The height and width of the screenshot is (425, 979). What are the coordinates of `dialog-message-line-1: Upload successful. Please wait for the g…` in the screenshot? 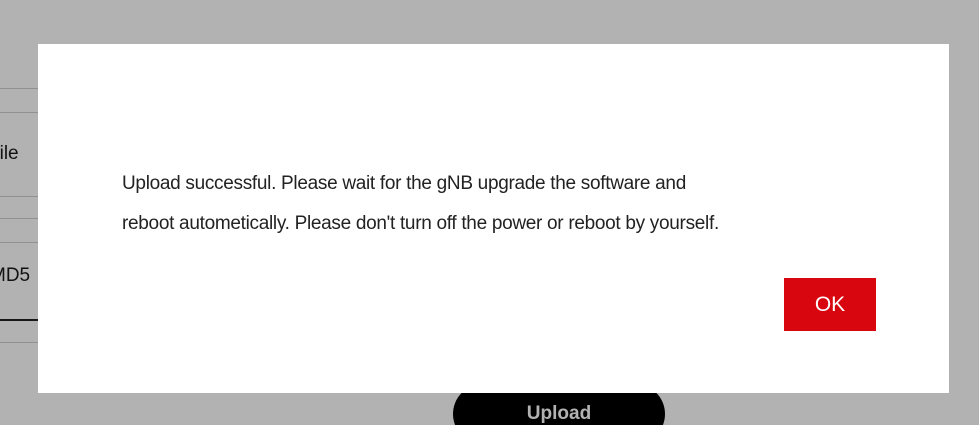 It's located at (404, 183).